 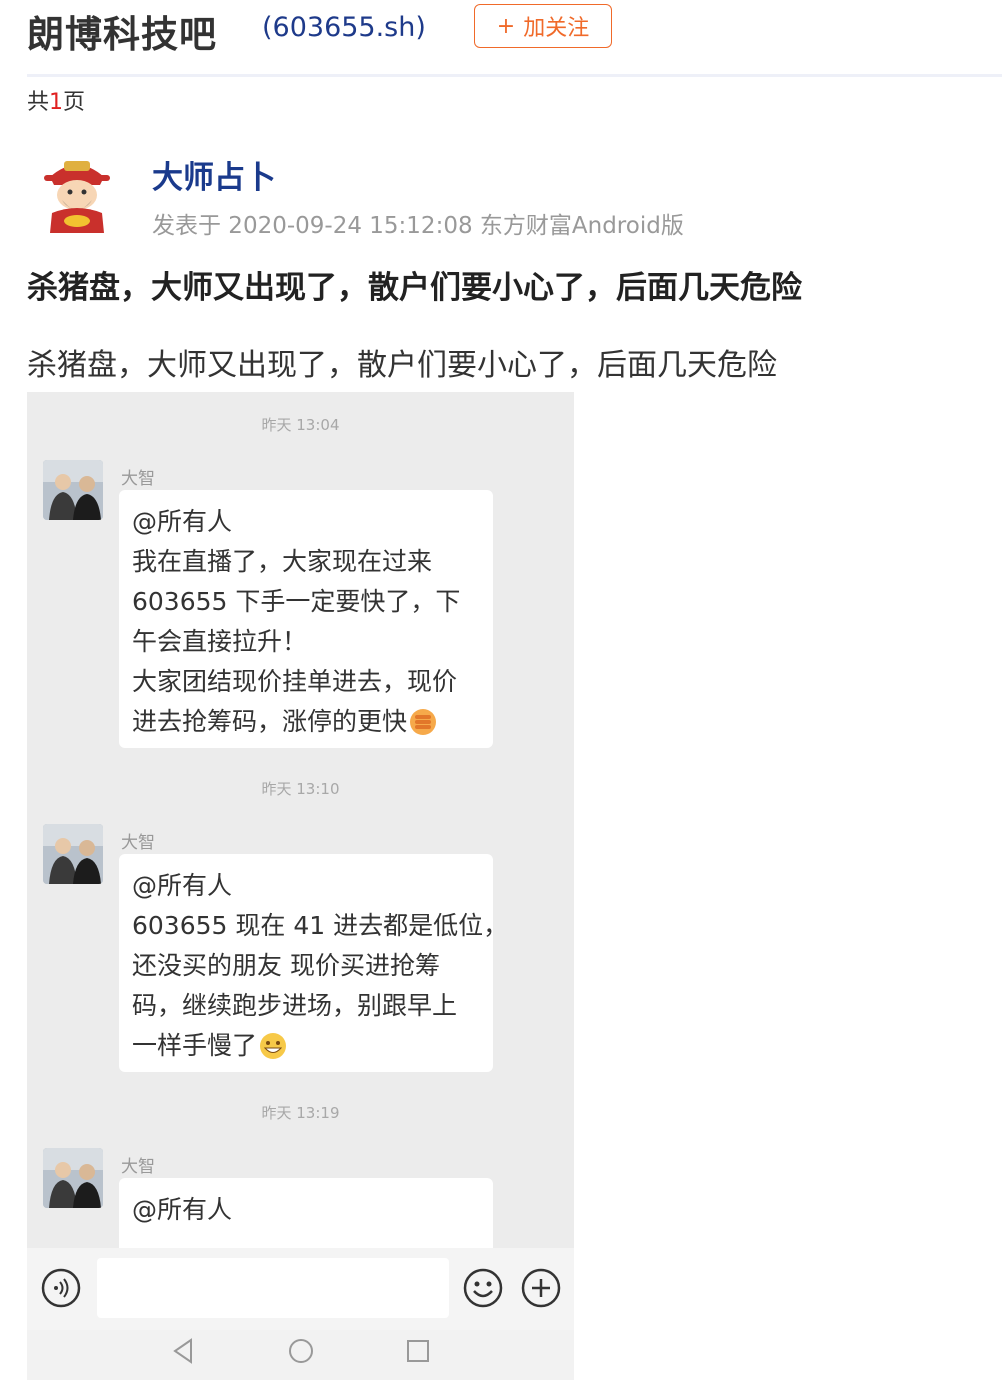 I want to click on plus-icon: +, so click(x=506, y=26).